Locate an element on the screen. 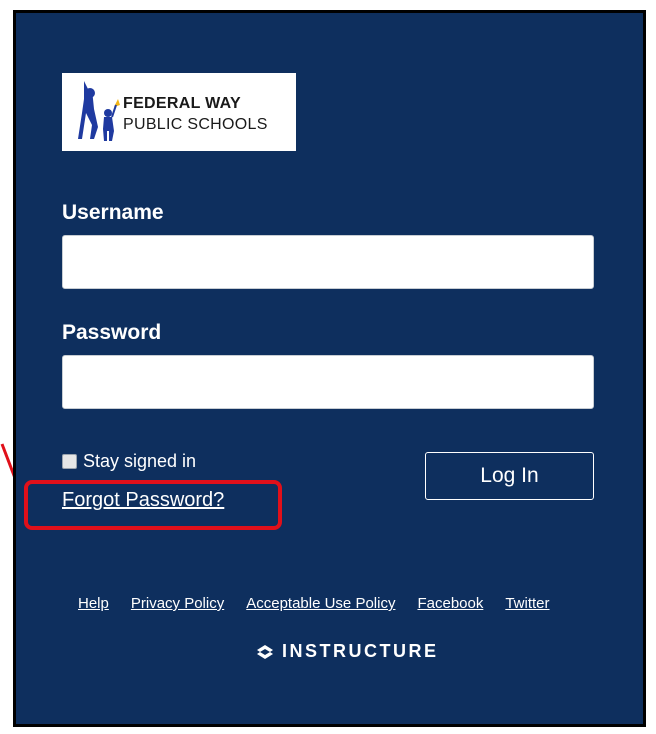  logo-text-line1: FEDERAL WAY is located at coordinates (182, 103).